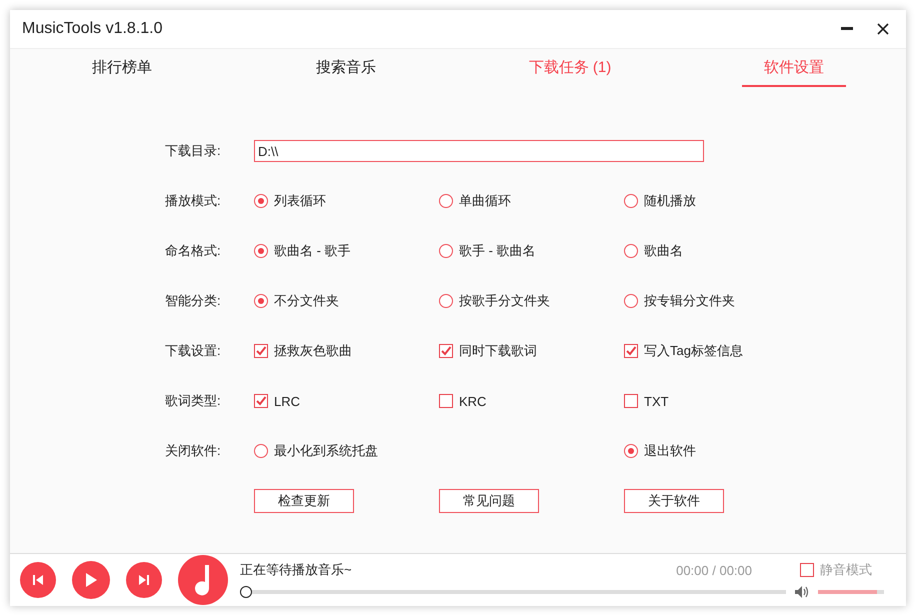 This screenshot has height=616, width=916. I want to click on input-field: D:\\, so click(479, 151).